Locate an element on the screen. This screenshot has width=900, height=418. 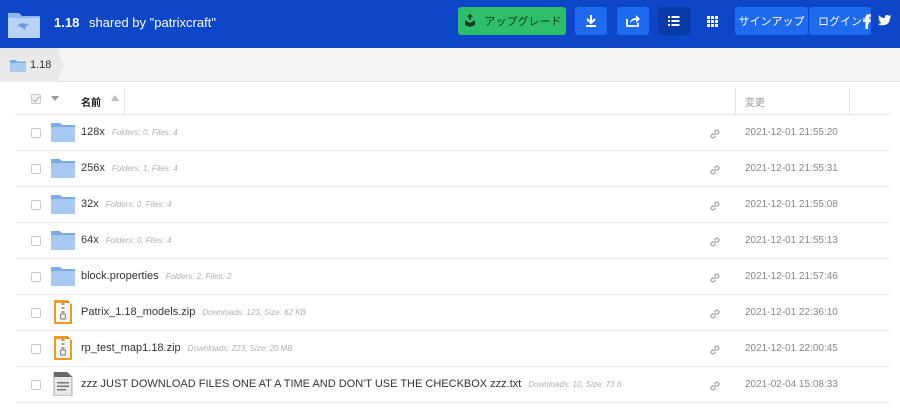
file-meta: Folders: 2, Files: 2 is located at coordinates (198, 276).